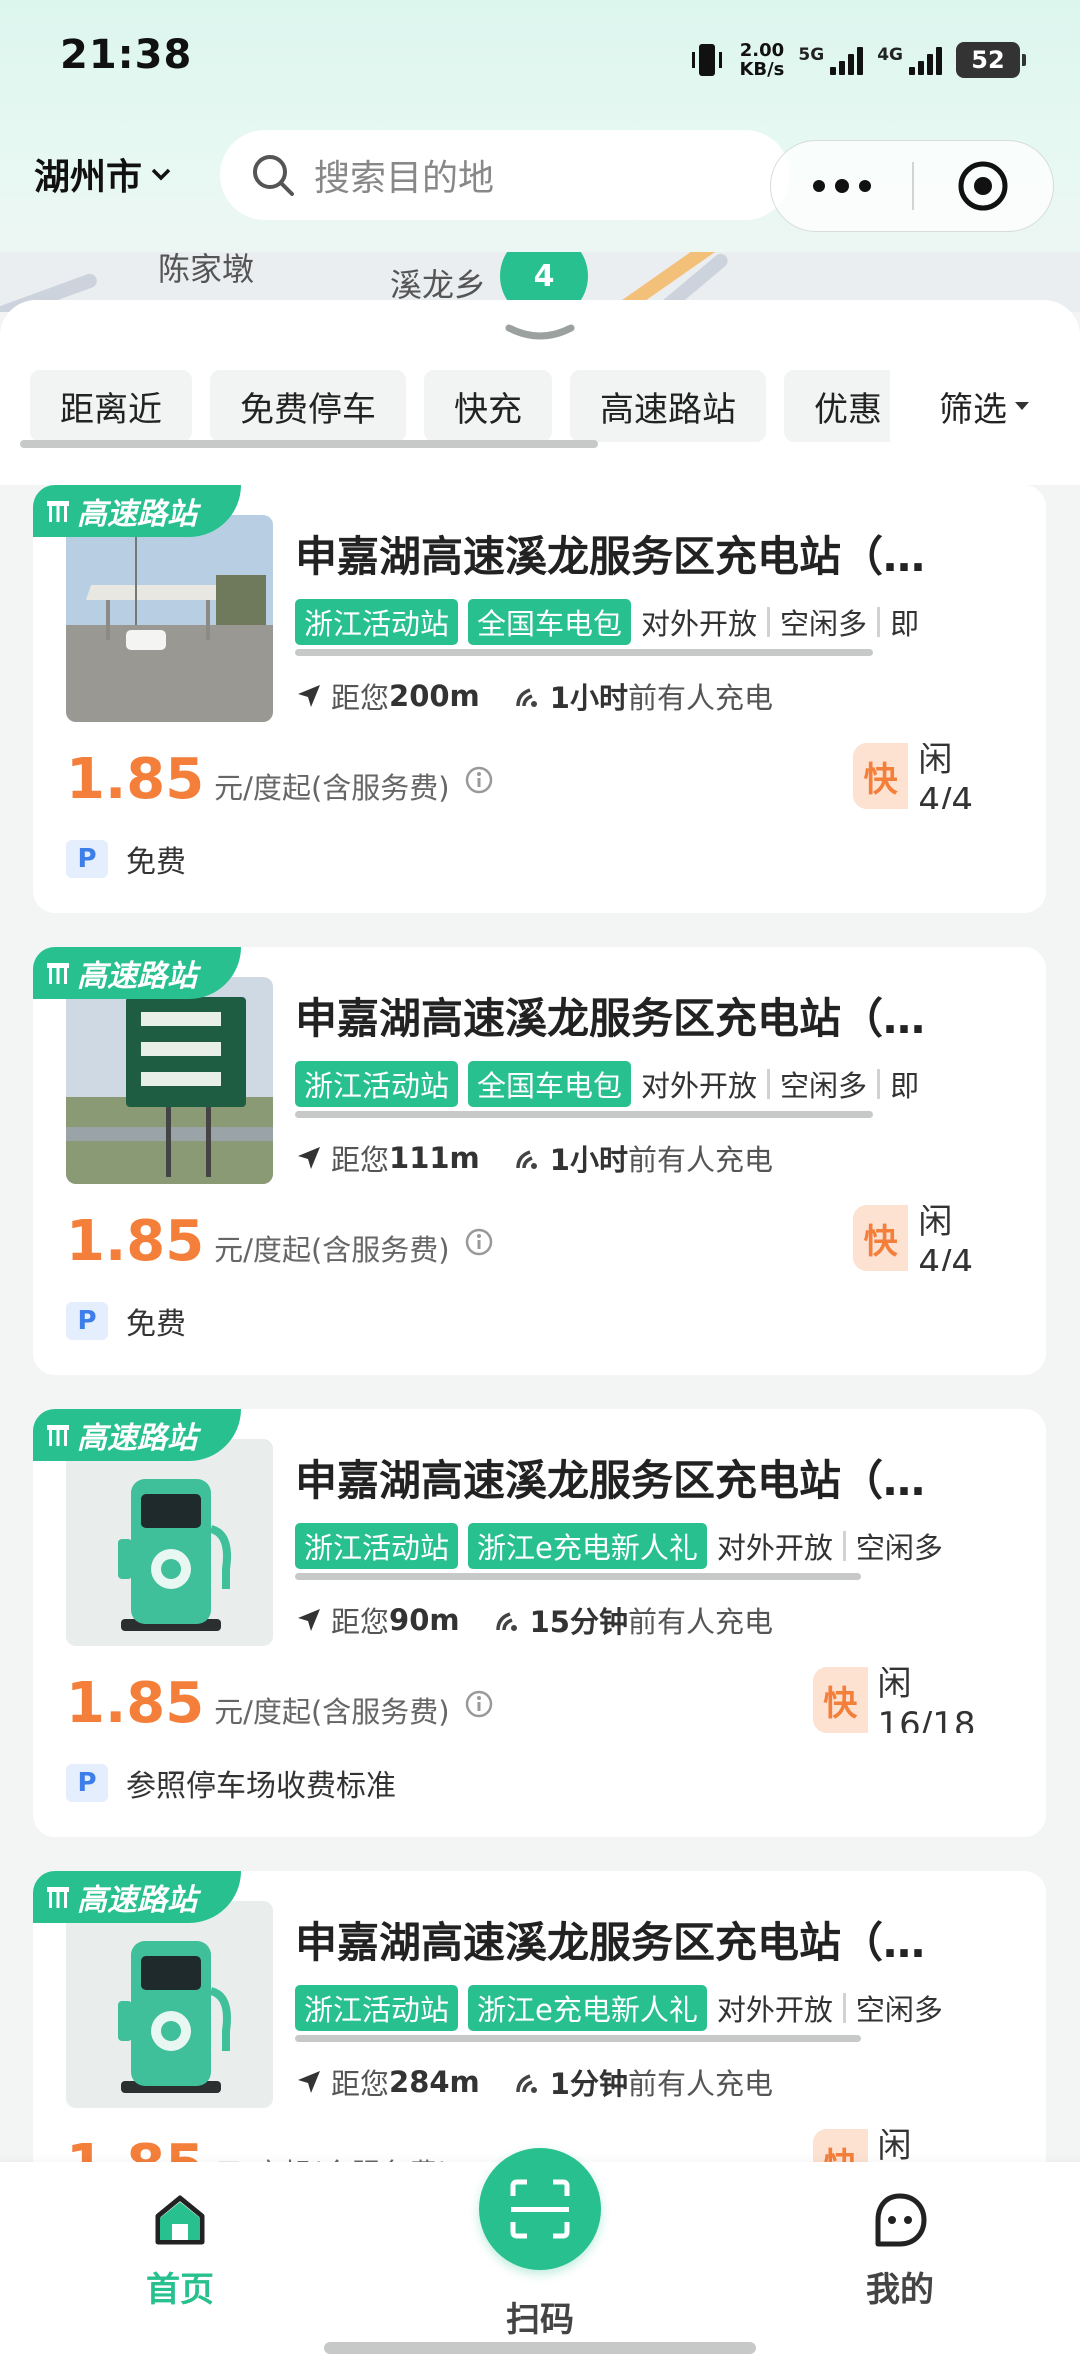 The width and height of the screenshot is (1080, 2376). What do you see at coordinates (180, 2250) in the screenshot?
I see `nav-home: 首页` at bounding box center [180, 2250].